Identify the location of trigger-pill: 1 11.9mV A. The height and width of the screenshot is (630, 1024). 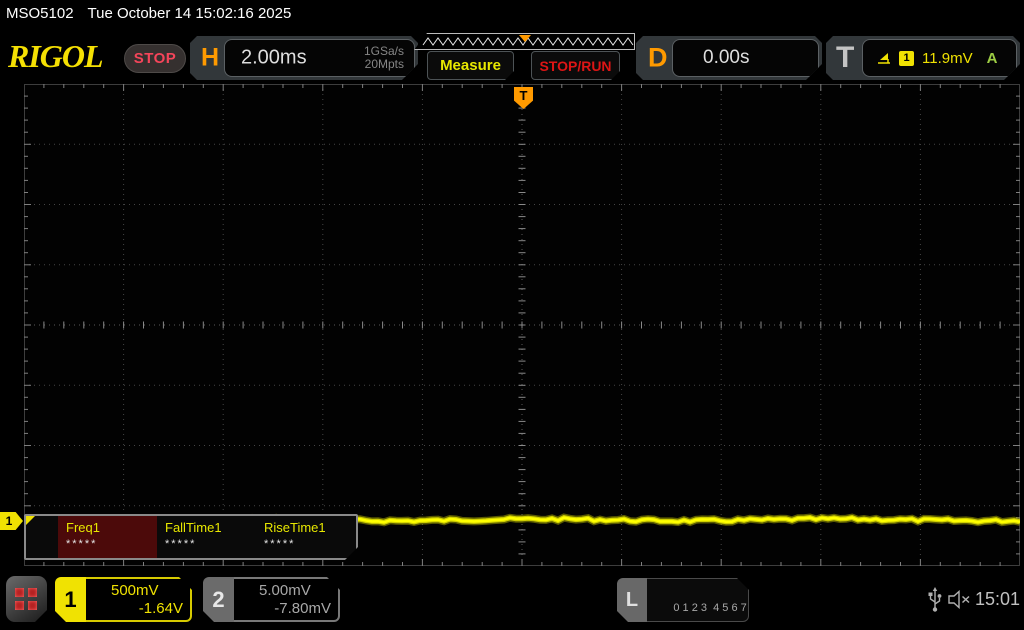
(939, 58).